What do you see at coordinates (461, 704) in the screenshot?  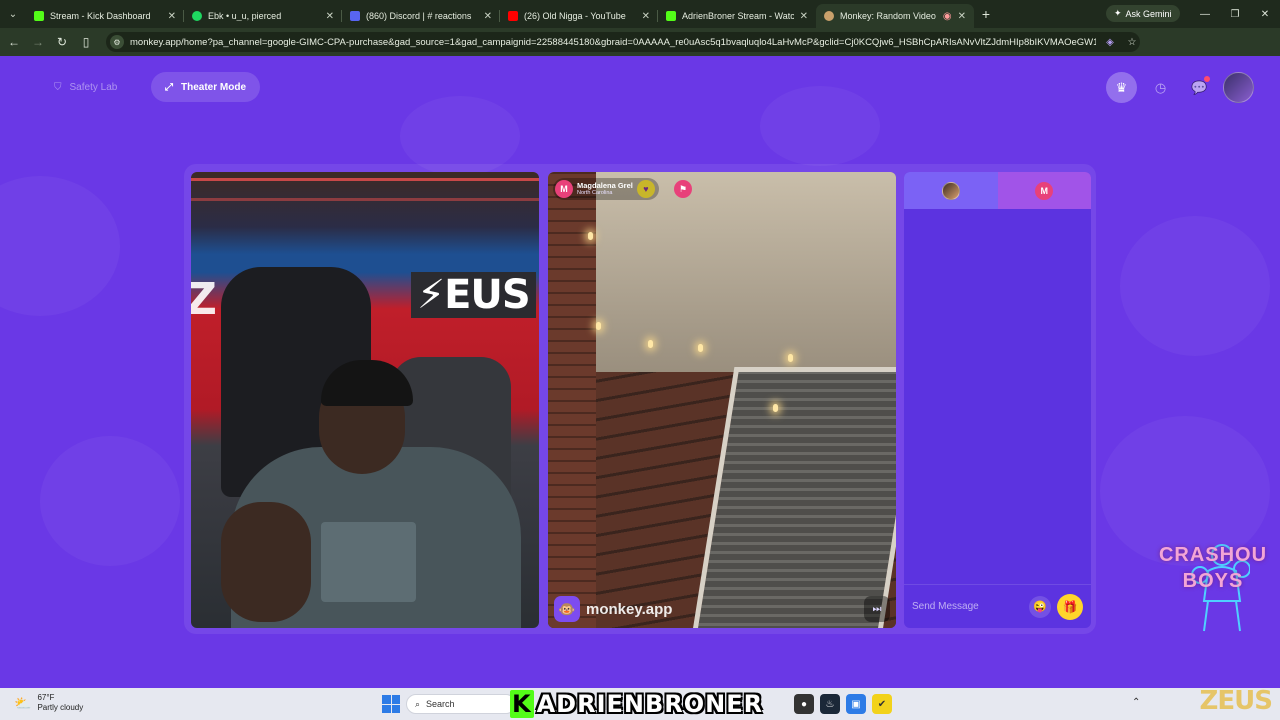 I see `taskbar-search: ⌕ Search` at bounding box center [461, 704].